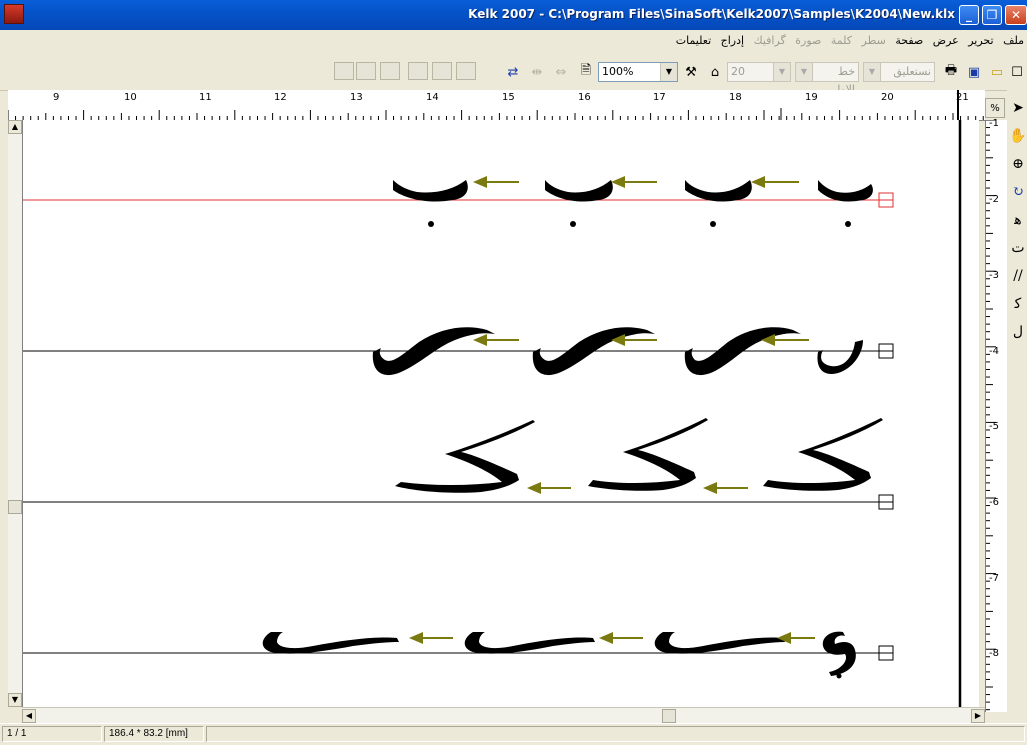 The width and height of the screenshot is (1027, 745). I want to click on layout-5-button, so click(442, 71).